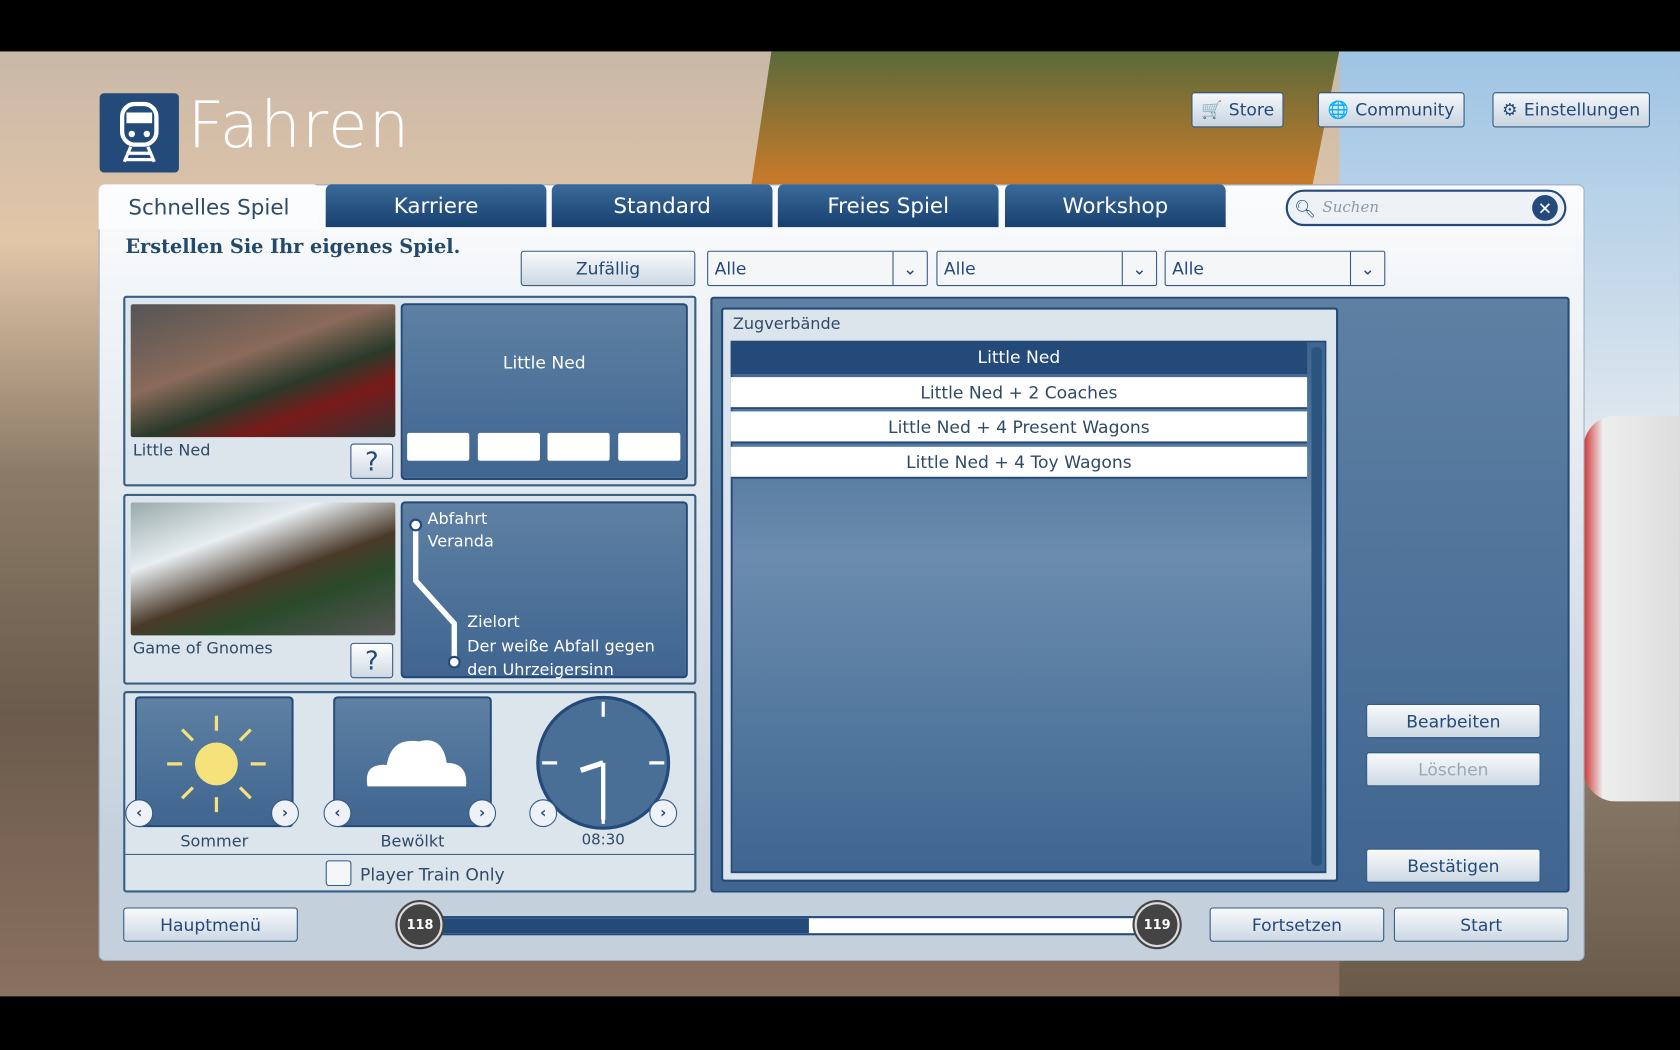 The width and height of the screenshot is (1680, 1050). What do you see at coordinates (372, 660) in the screenshot?
I see `route-help-button: ?` at bounding box center [372, 660].